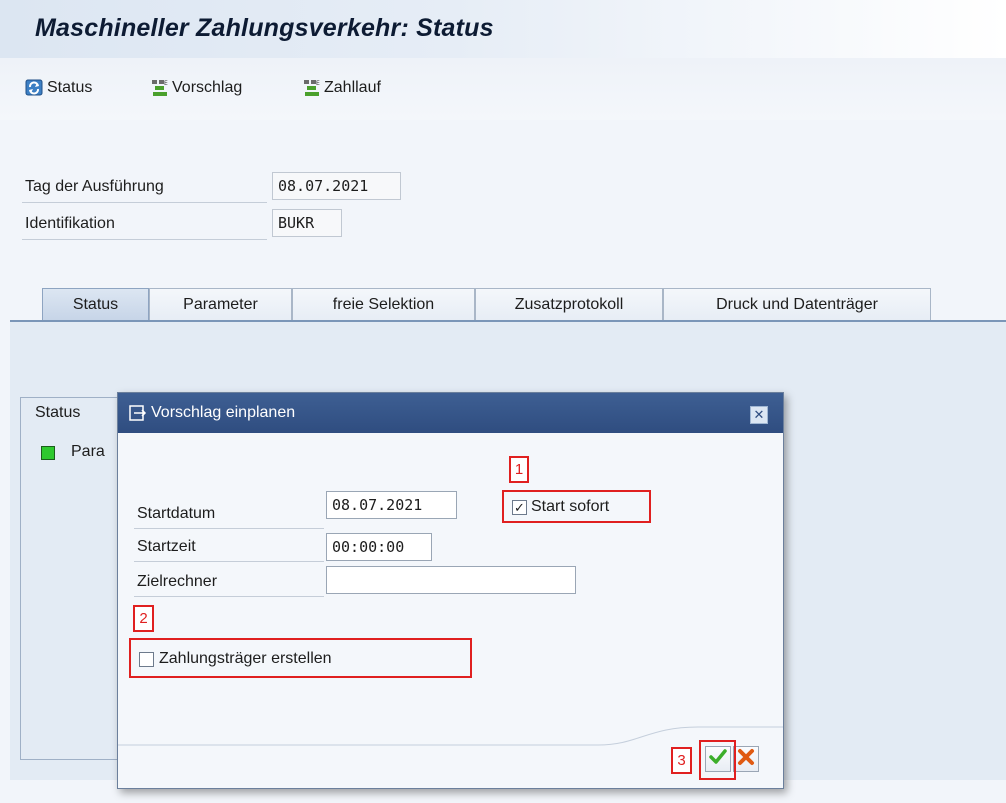 This screenshot has height=803, width=1006. What do you see at coordinates (176, 513) in the screenshot?
I see `startdatum-label: Startdatum` at bounding box center [176, 513].